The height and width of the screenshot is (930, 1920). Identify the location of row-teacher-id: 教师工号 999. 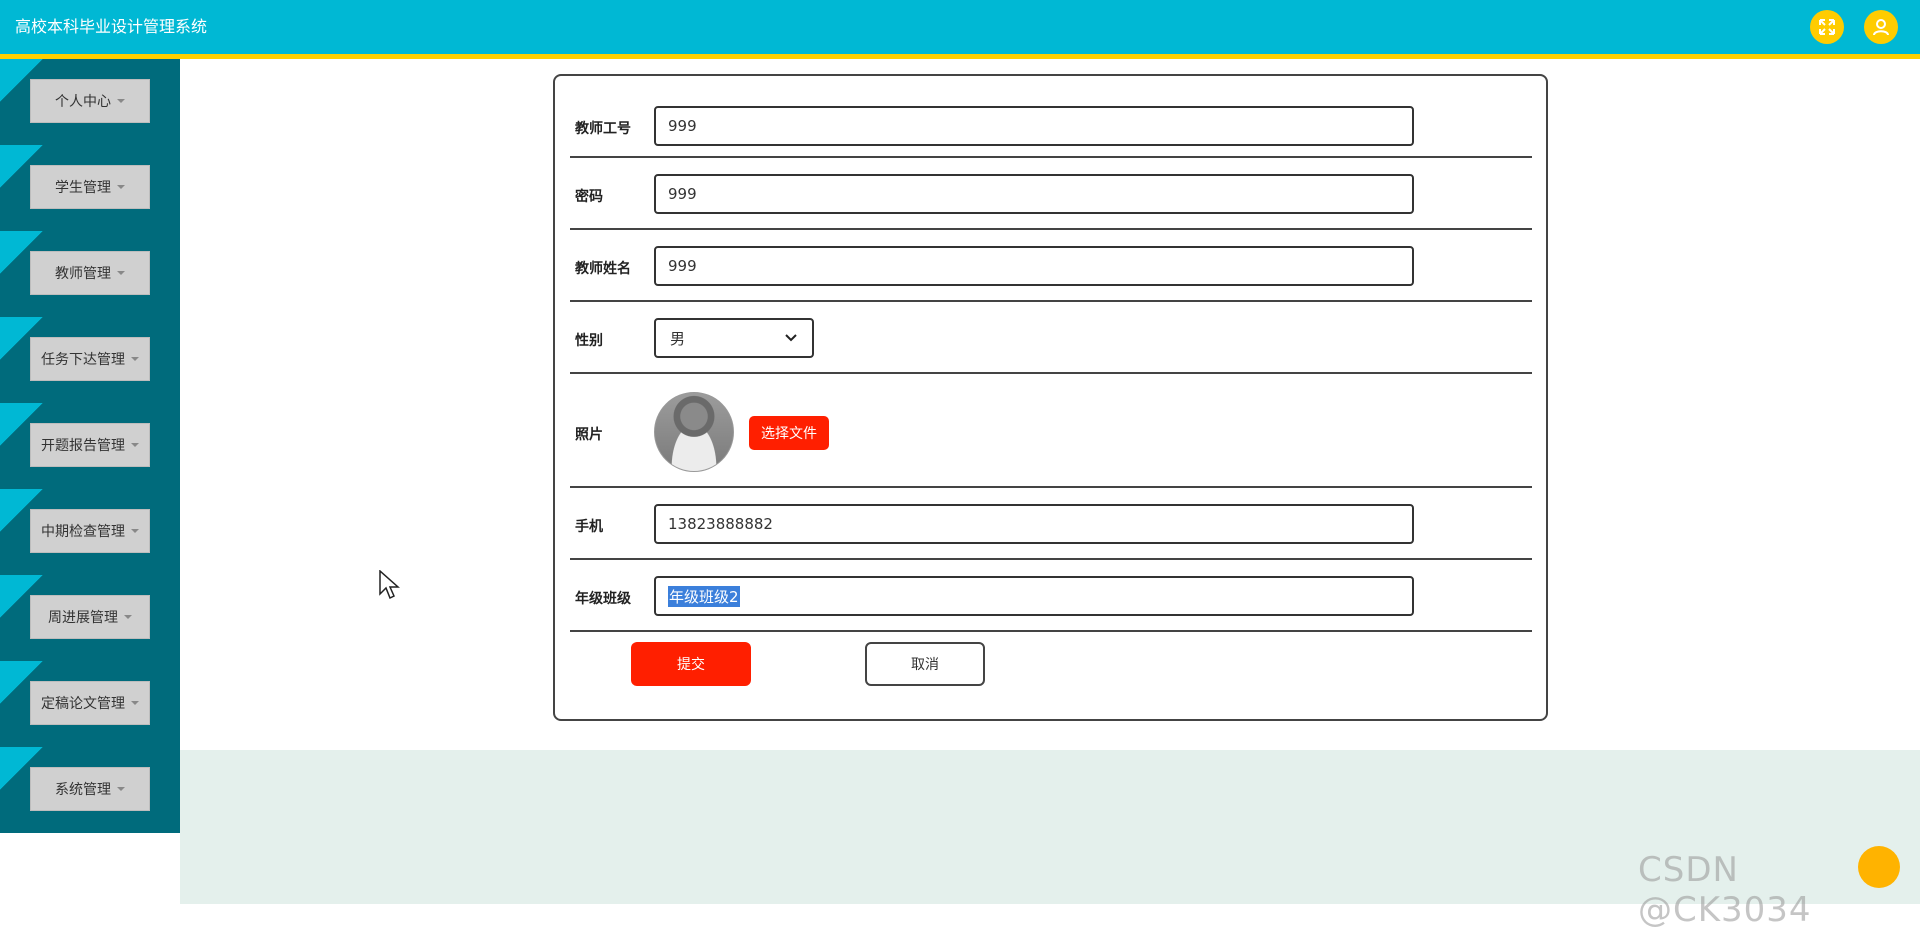
(1051, 117).